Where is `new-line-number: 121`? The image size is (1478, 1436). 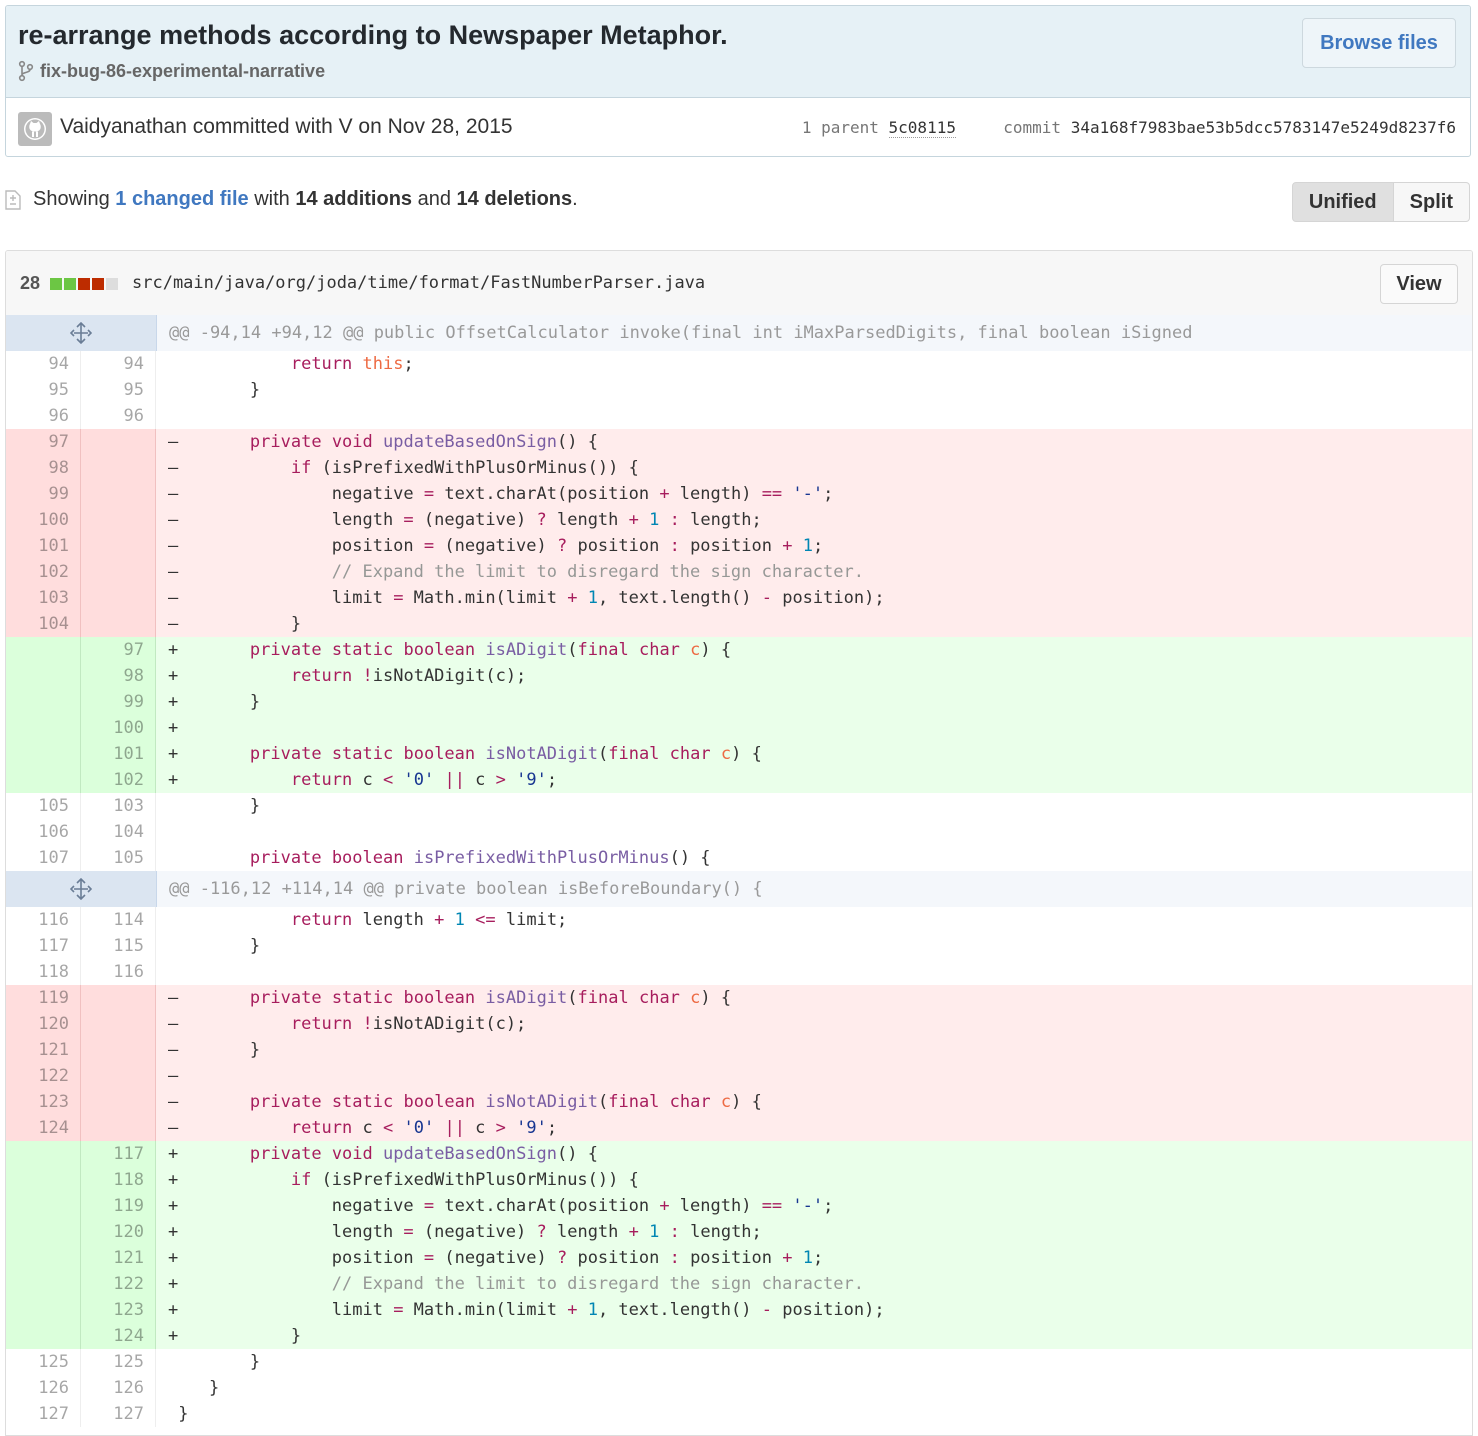
new-line-number: 121 is located at coordinates (118, 1258).